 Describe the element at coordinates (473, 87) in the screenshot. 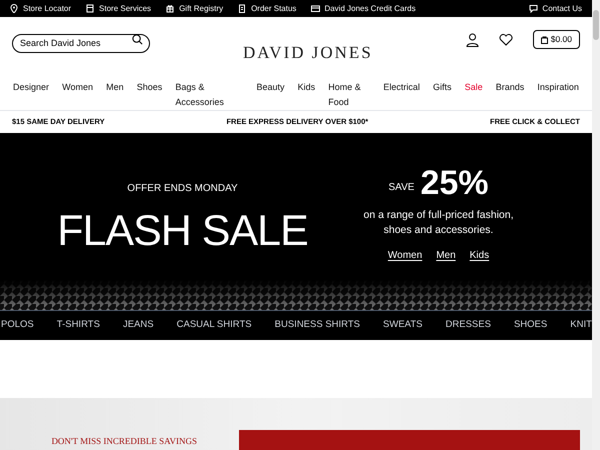

I see `nav-link: Sale` at that location.